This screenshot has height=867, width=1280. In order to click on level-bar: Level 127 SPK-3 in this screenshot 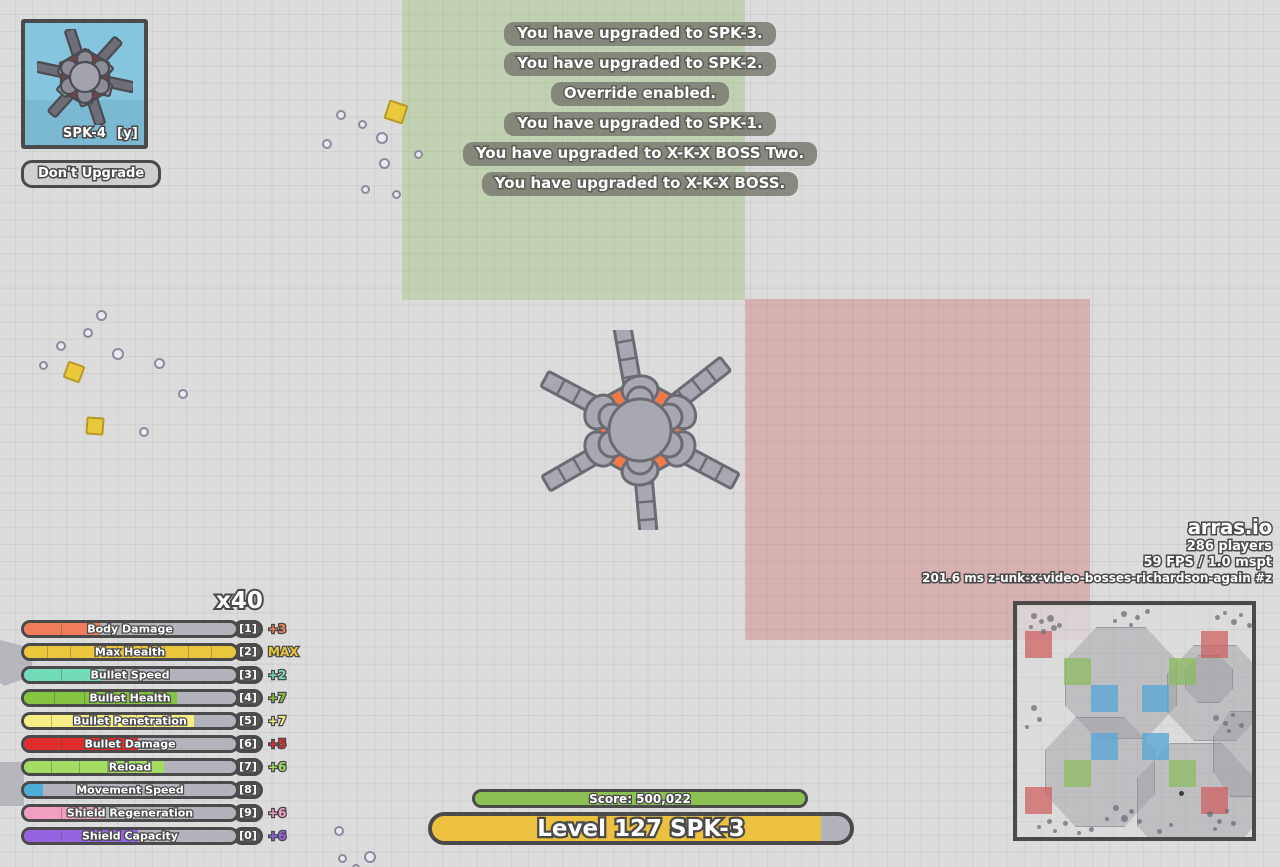, I will do `click(641, 828)`.